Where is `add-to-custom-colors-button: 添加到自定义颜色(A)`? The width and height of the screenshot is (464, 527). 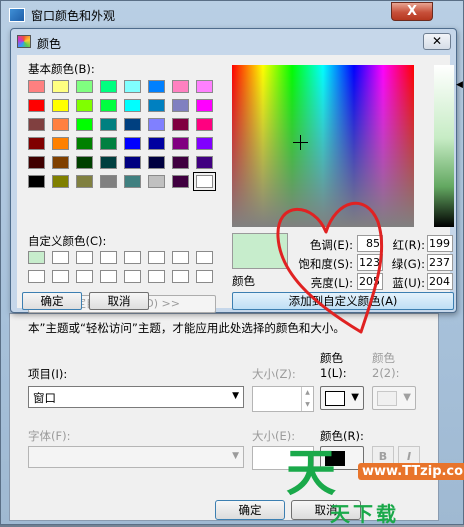 add-to-custom-colors-button: 添加到自定义颜色(A) is located at coordinates (343, 301).